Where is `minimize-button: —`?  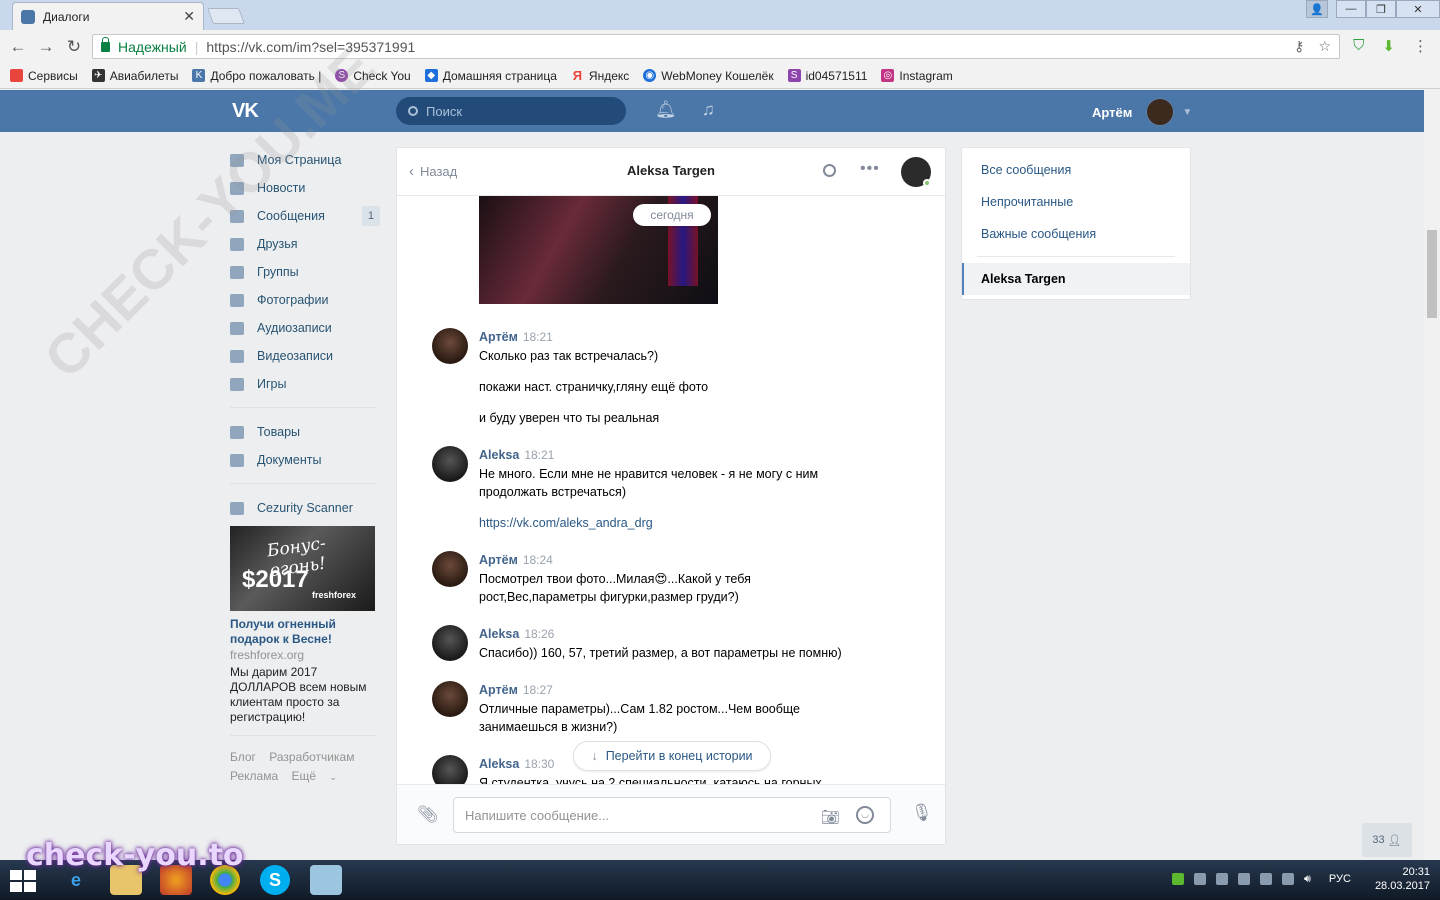
minimize-button: — is located at coordinates (1351, 9).